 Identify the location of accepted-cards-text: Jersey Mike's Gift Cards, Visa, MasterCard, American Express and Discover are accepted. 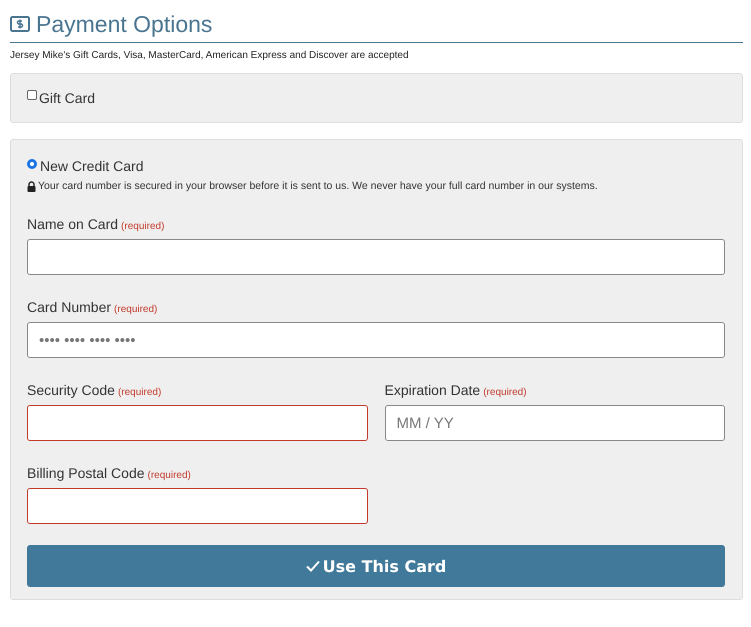
(210, 55).